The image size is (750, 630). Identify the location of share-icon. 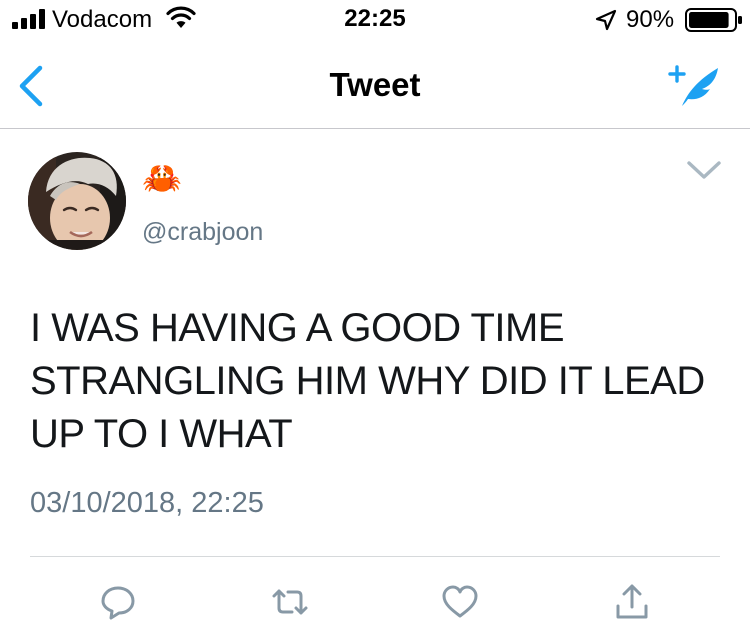
(632, 602).